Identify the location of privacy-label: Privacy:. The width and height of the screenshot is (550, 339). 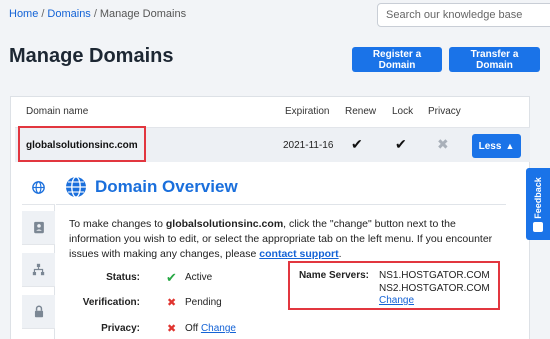
(120, 328).